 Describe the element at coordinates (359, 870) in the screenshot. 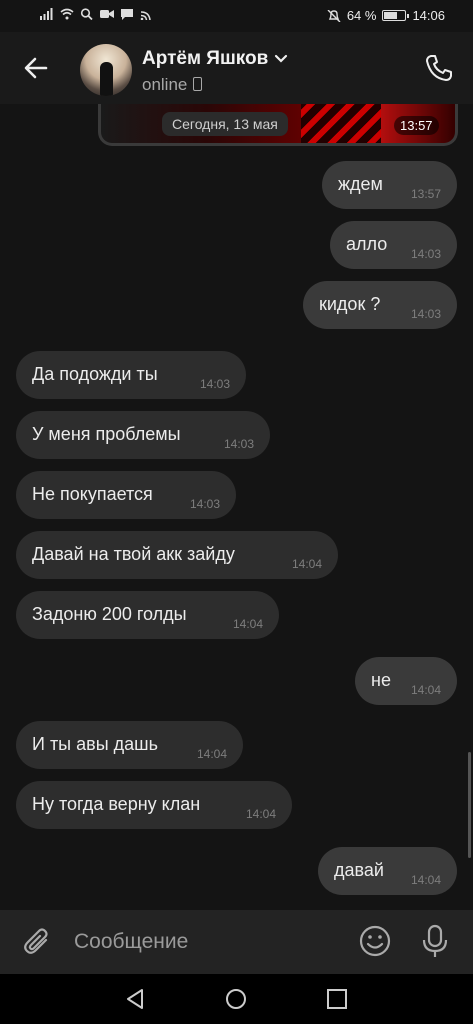

I see `message-text: давай` at that location.